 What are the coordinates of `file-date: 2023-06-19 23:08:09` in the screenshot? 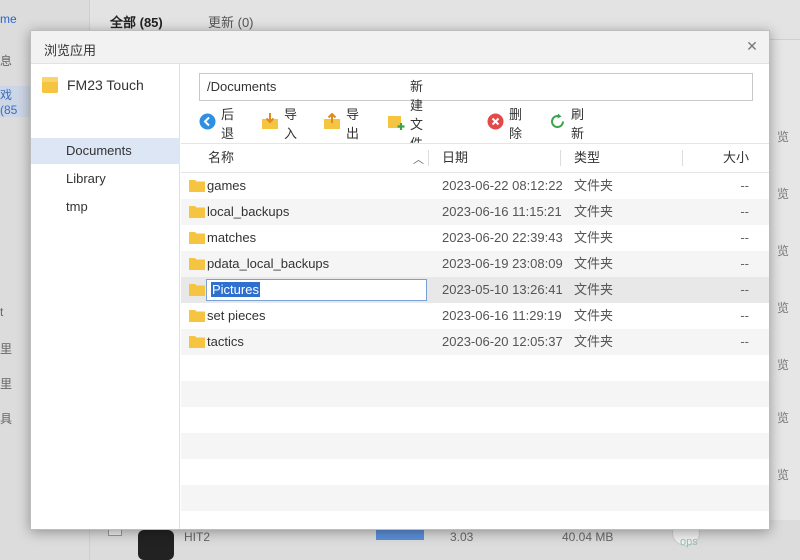 It's located at (502, 263).